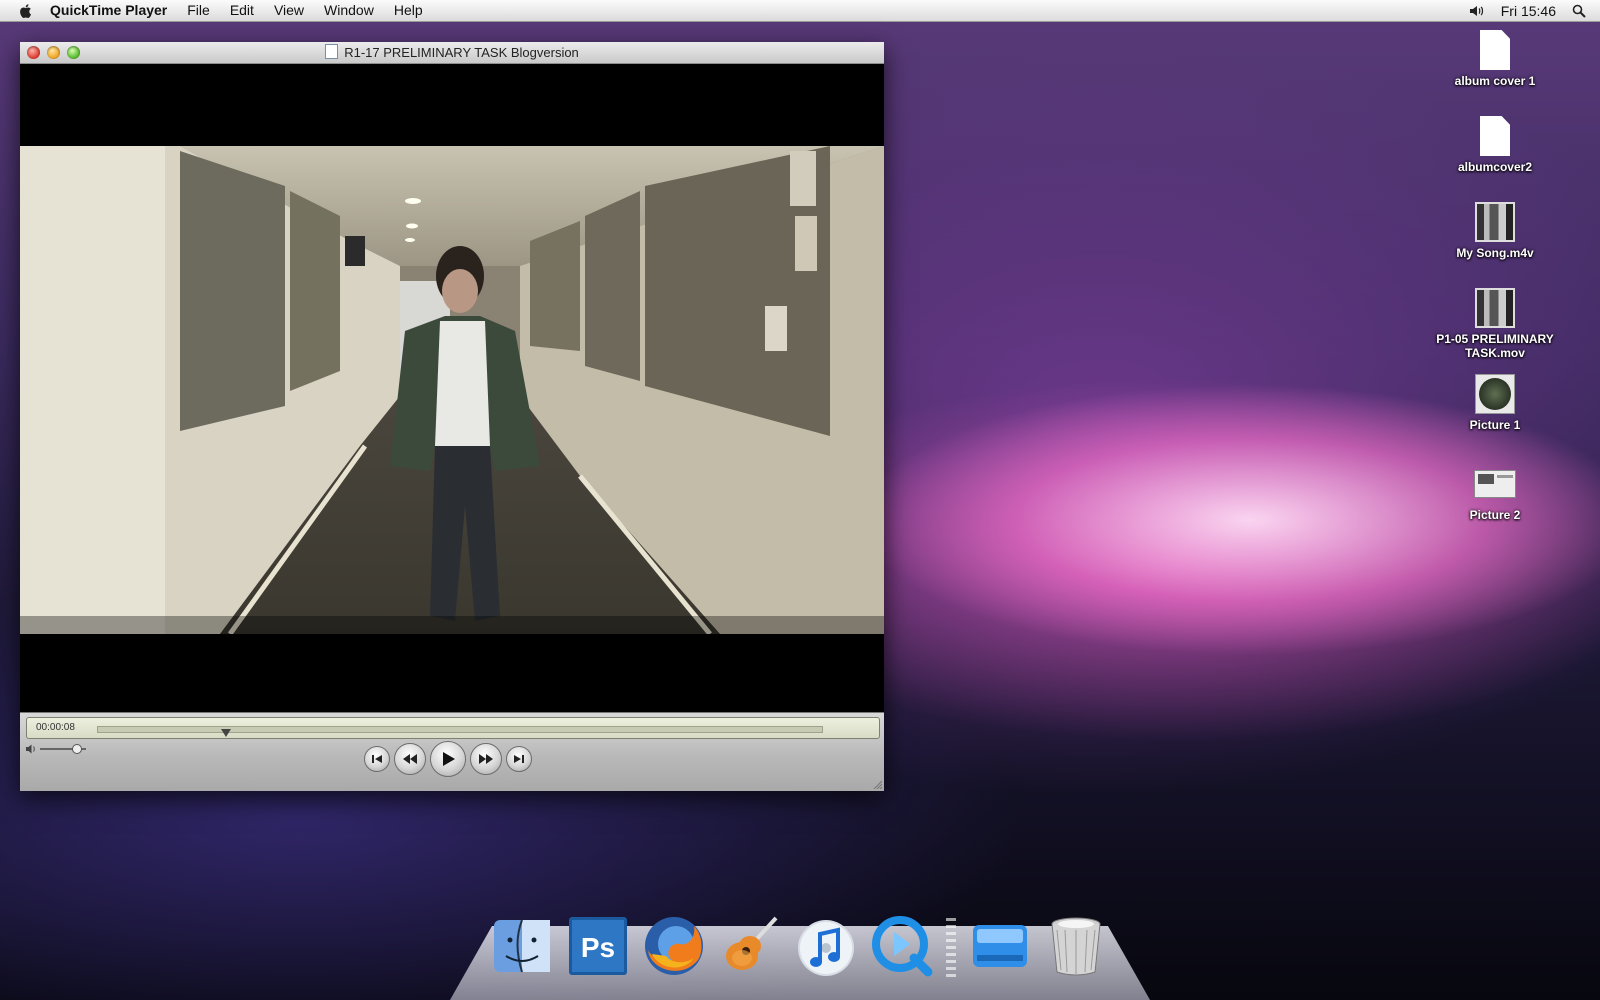 Image resolution: width=1600 pixels, height=1000 pixels. I want to click on desktop-icon-albumcover2: albumcover2, so click(1495, 145).